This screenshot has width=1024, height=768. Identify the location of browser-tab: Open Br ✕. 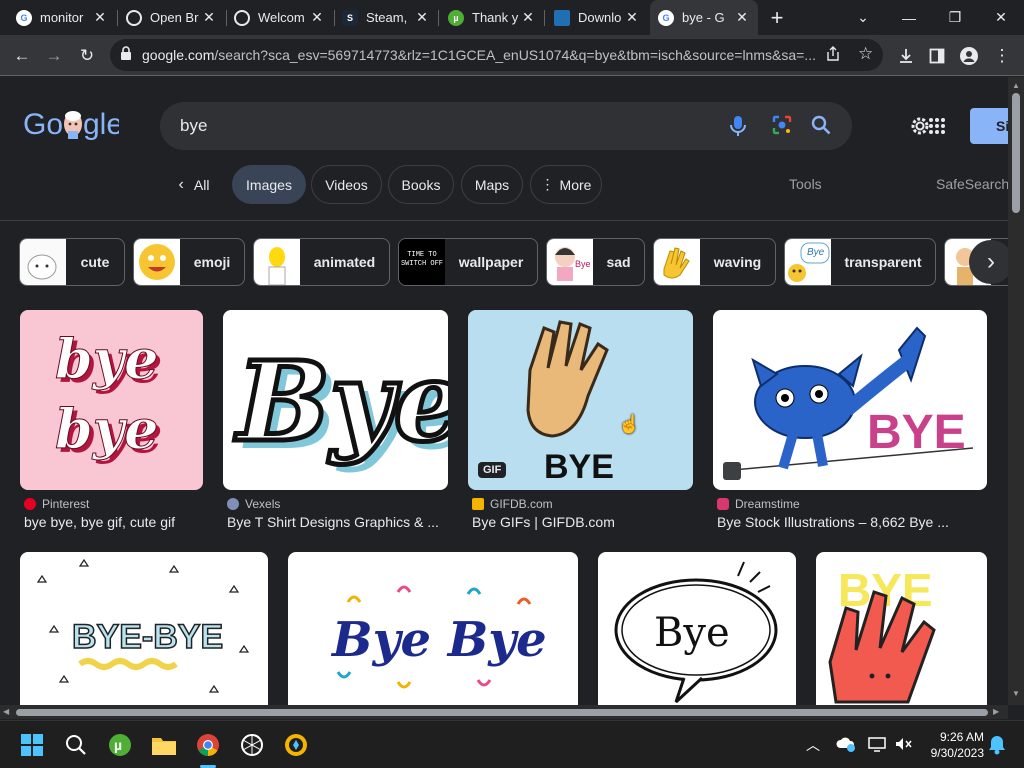
(171, 17).